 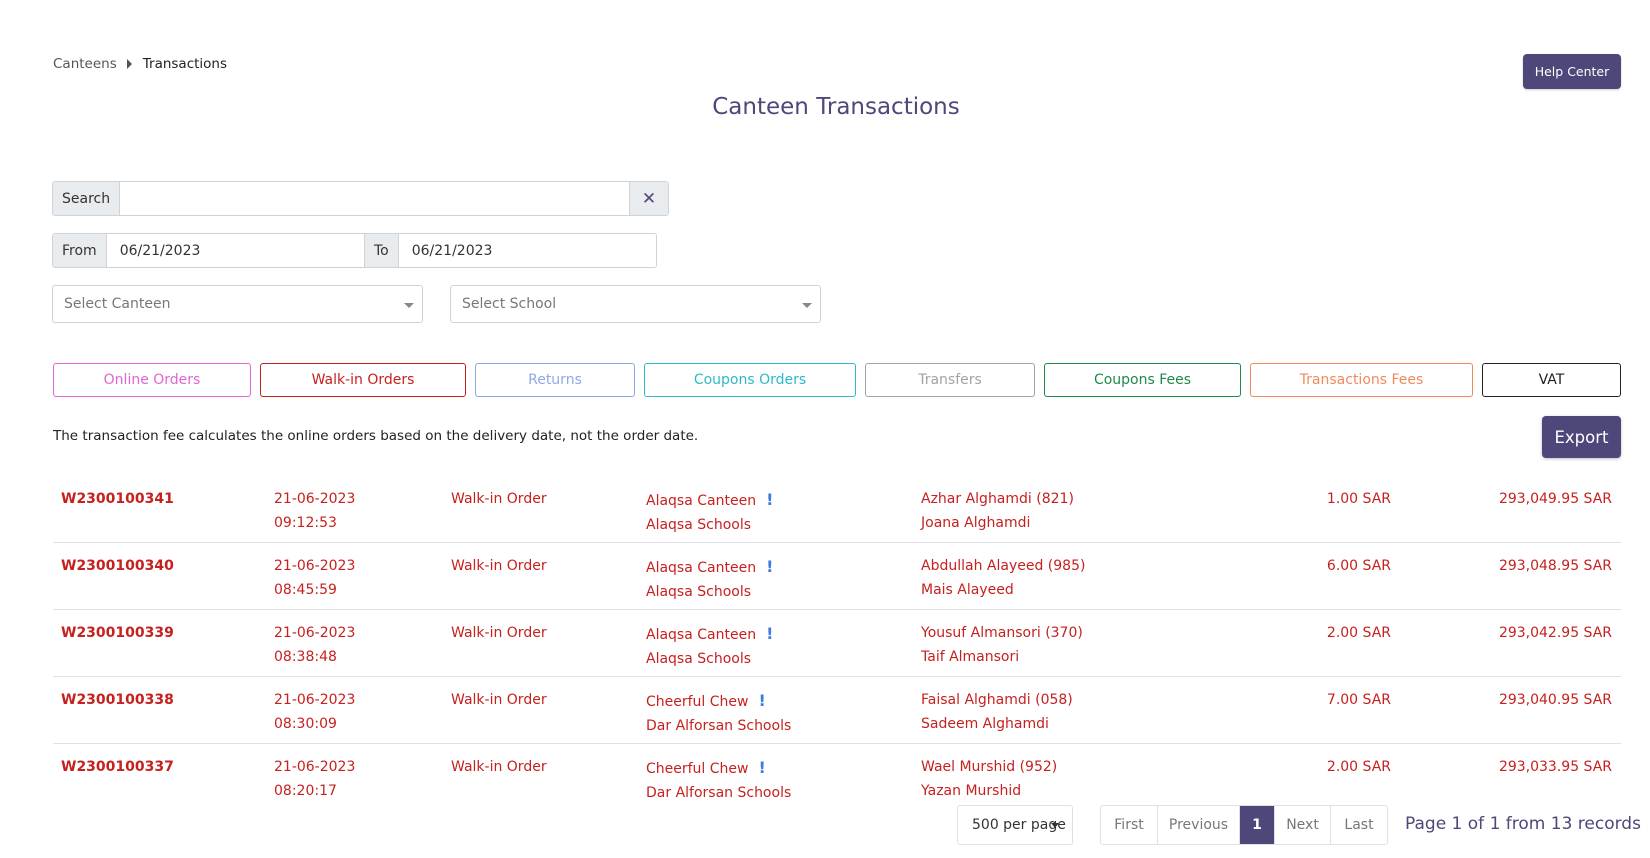 What do you see at coordinates (117, 701) in the screenshot?
I see `order-id: W2300100338` at bounding box center [117, 701].